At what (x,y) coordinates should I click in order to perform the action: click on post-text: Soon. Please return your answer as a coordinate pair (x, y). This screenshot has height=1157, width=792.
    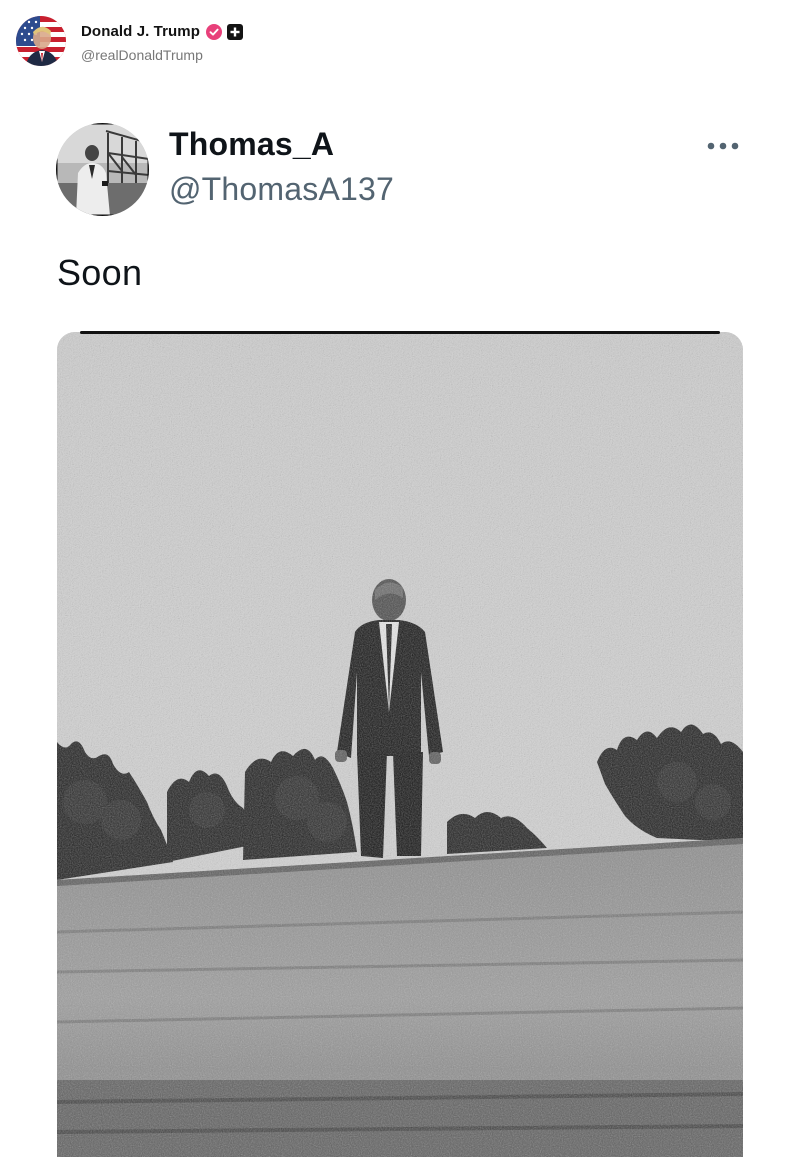
    Looking at the image, I should click on (100, 272).